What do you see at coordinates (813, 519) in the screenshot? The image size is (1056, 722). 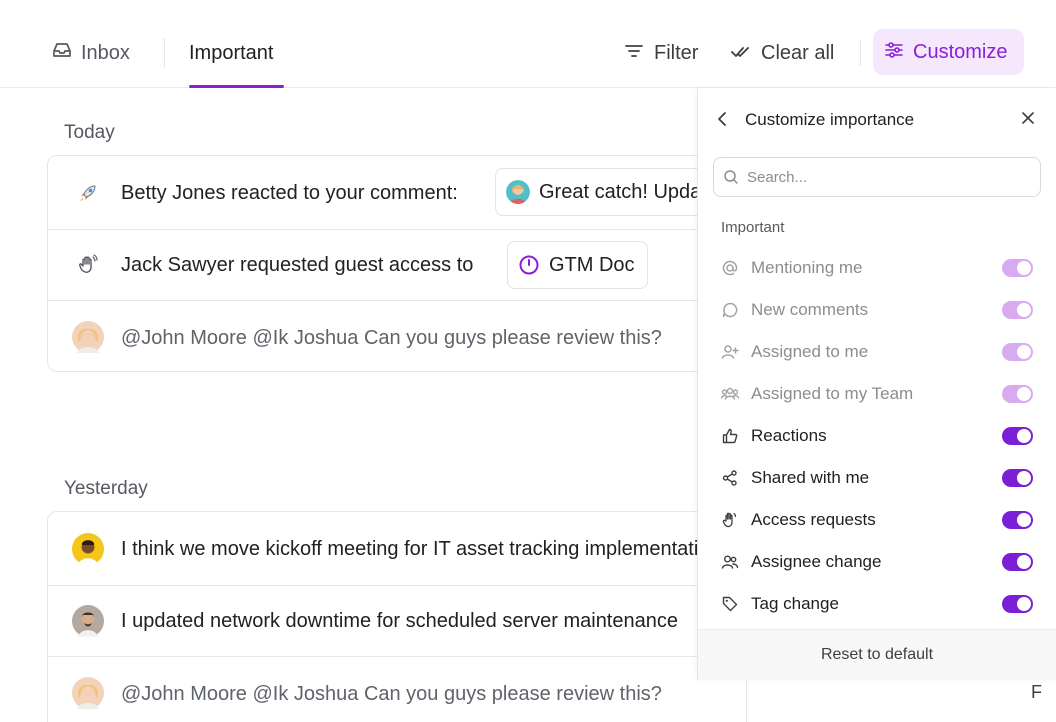 I see `option-label: Access requests` at bounding box center [813, 519].